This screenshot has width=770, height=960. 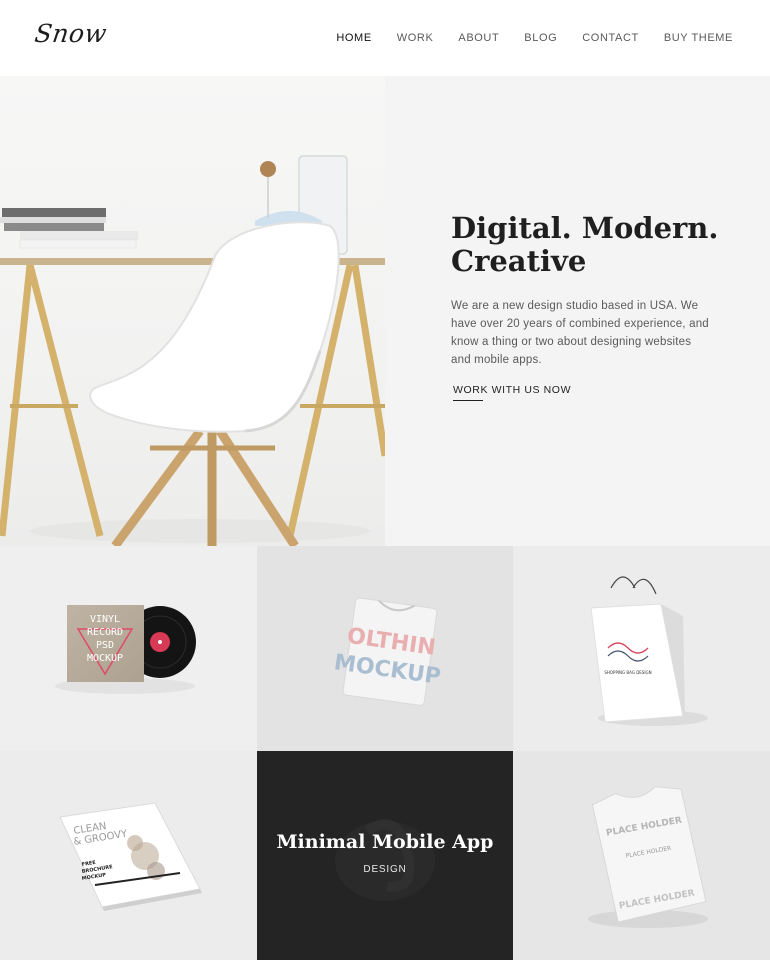 What do you see at coordinates (105, 658) in the screenshot?
I see `vinyl-text-4: MOCKUP` at bounding box center [105, 658].